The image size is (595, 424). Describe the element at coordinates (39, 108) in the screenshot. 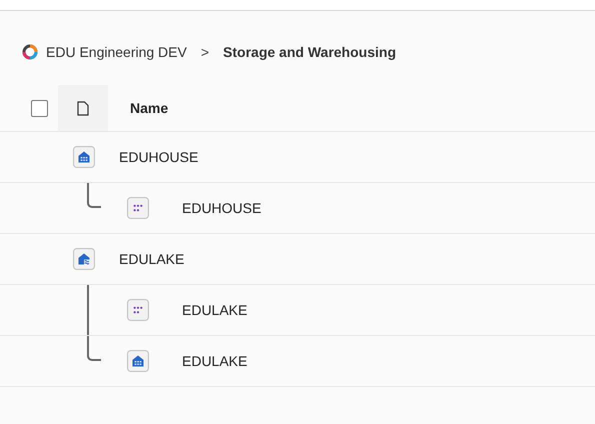

I see `select-all-checkbox` at that location.